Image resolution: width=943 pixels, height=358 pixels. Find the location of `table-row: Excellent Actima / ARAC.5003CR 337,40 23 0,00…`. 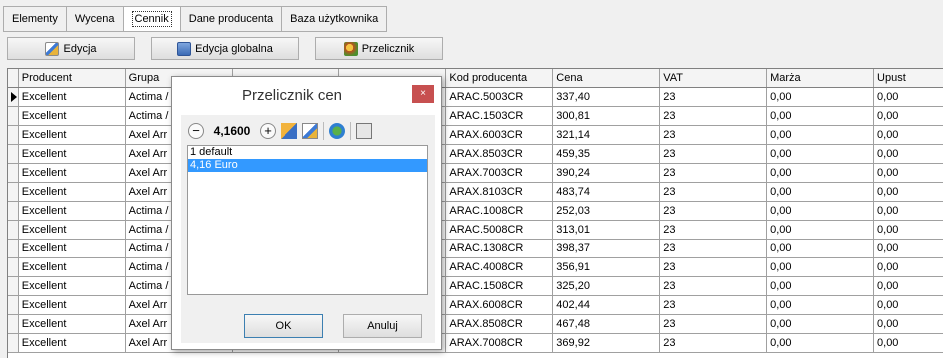

table-row: Excellent Actima / ARAC.5003CR 337,40 23 0,00… is located at coordinates (475, 97).